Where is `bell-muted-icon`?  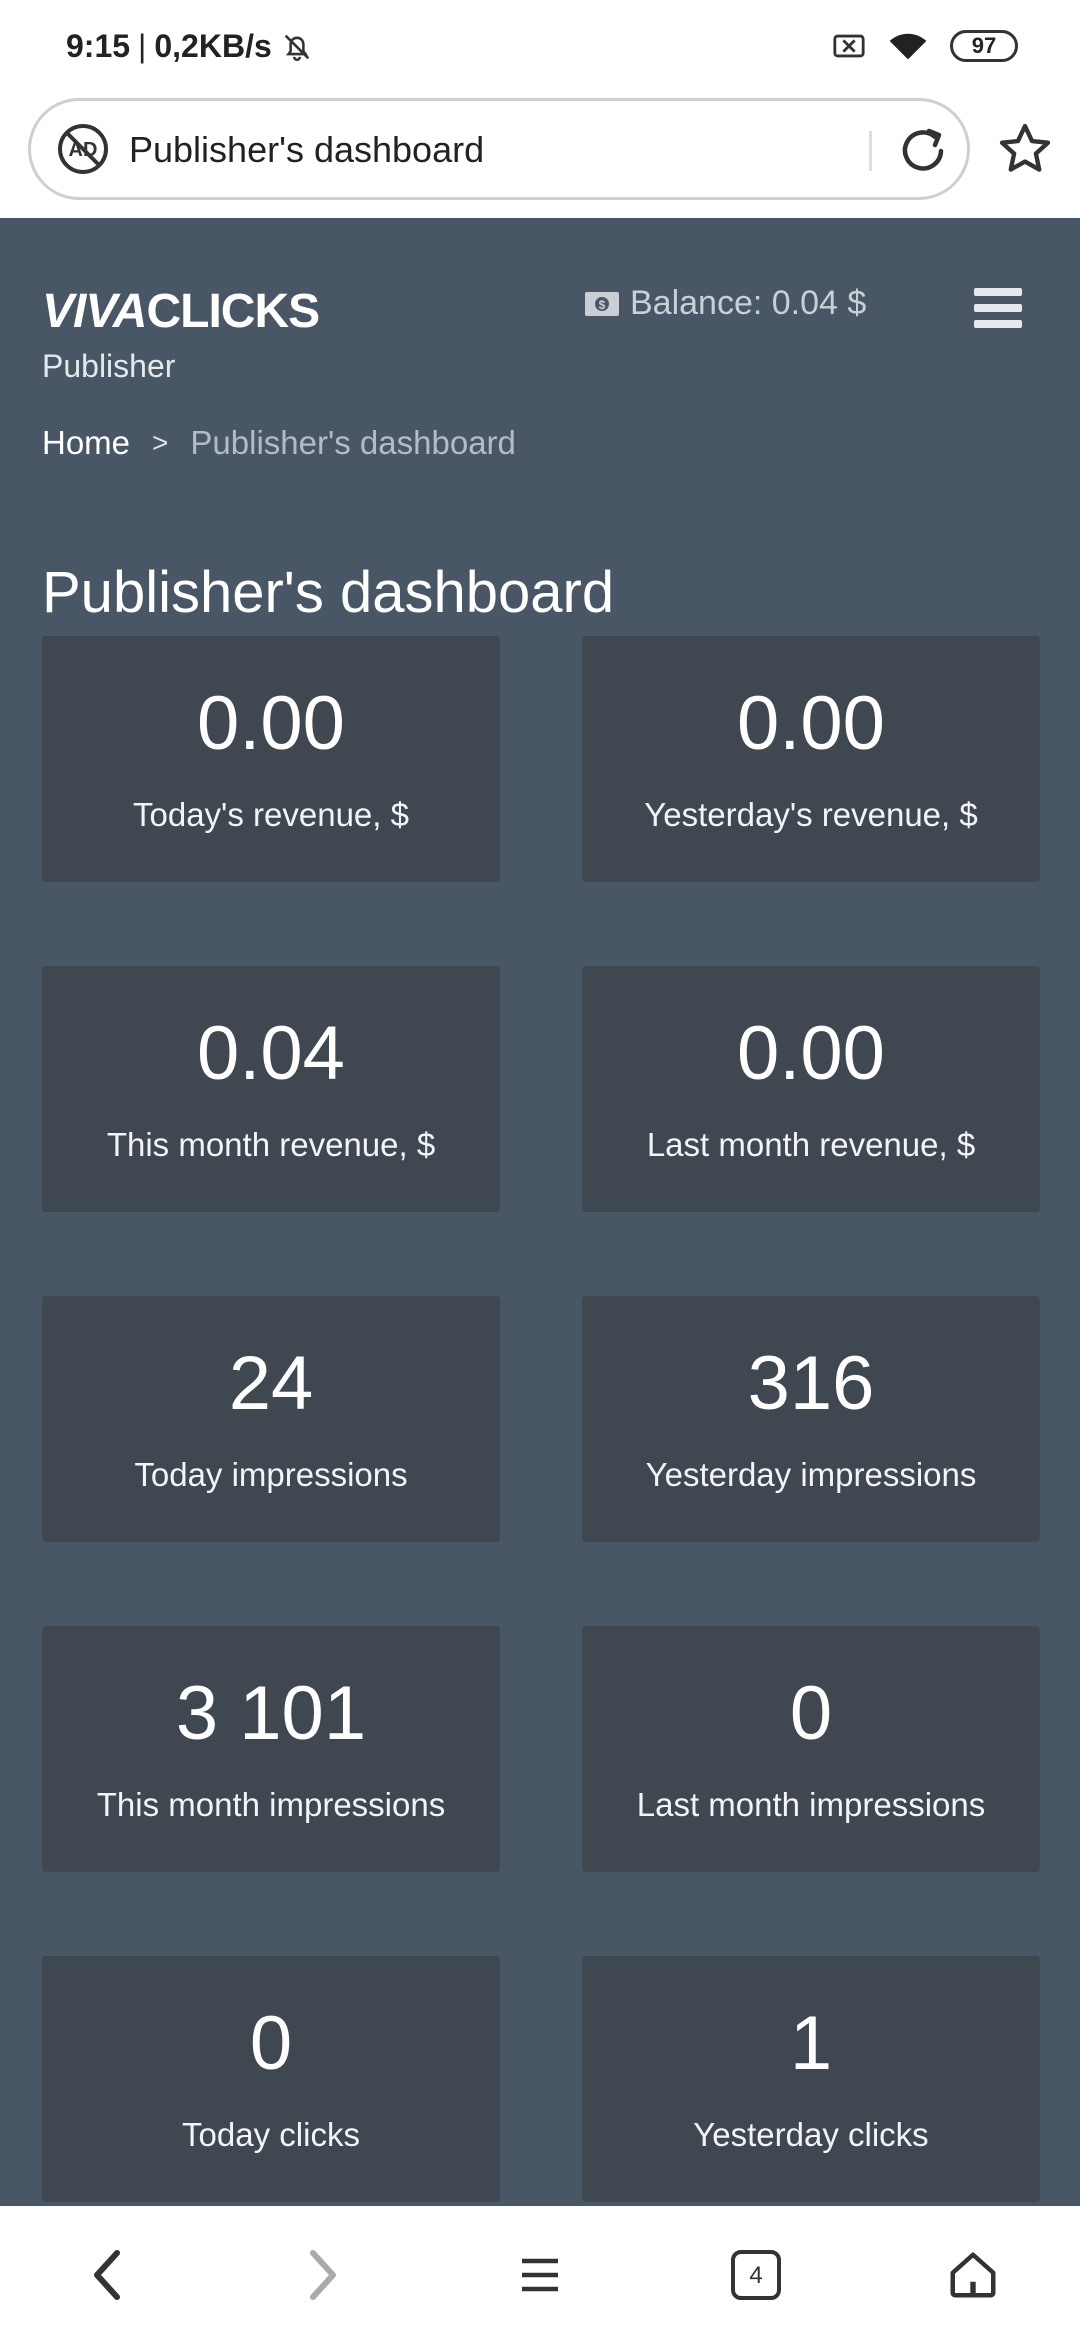 bell-muted-icon is located at coordinates (296, 47).